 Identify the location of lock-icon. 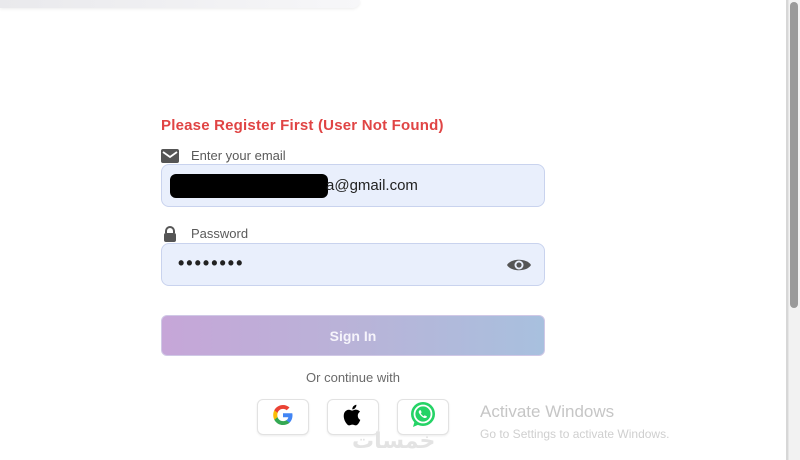
(170, 233).